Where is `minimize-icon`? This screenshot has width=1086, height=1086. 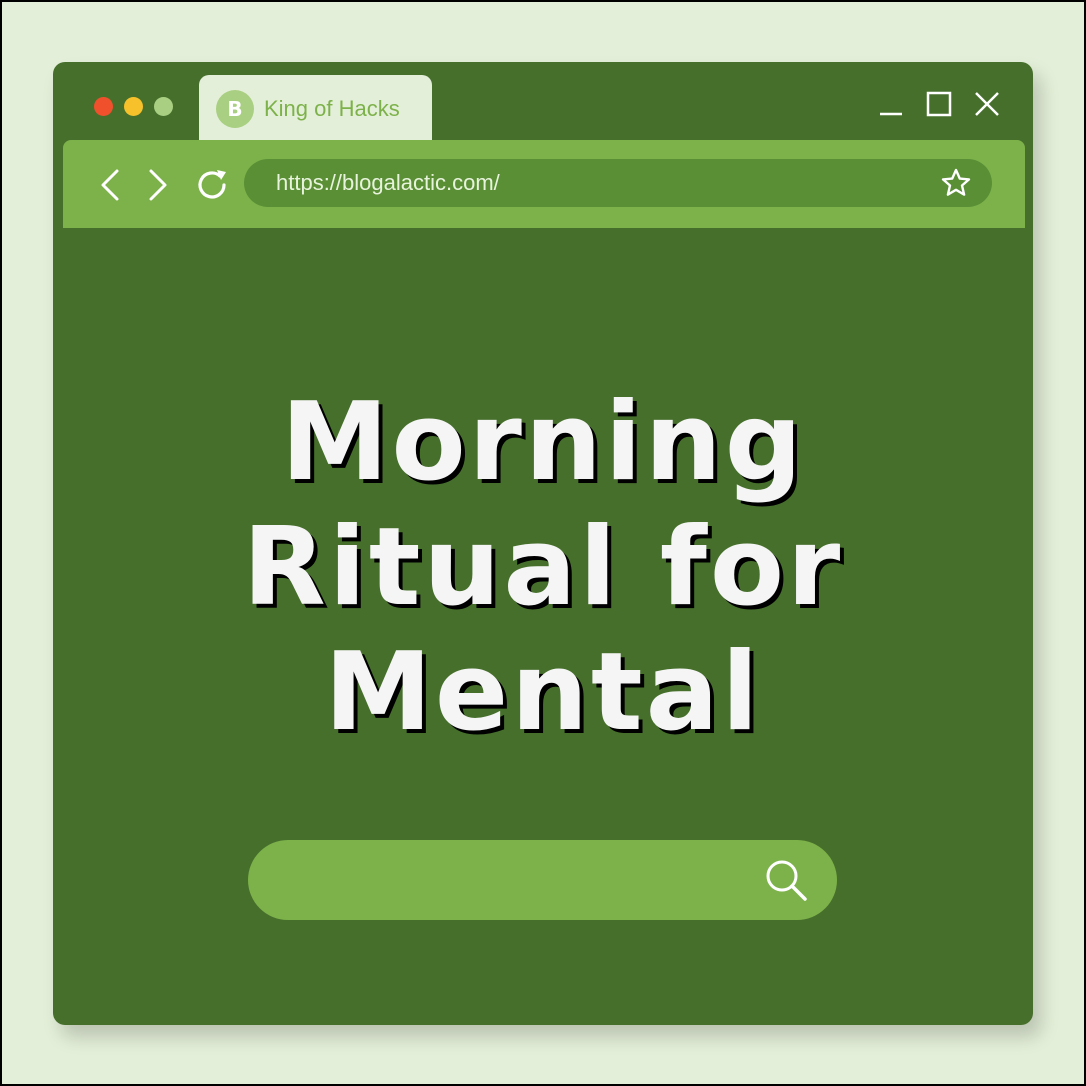 minimize-icon is located at coordinates (891, 104).